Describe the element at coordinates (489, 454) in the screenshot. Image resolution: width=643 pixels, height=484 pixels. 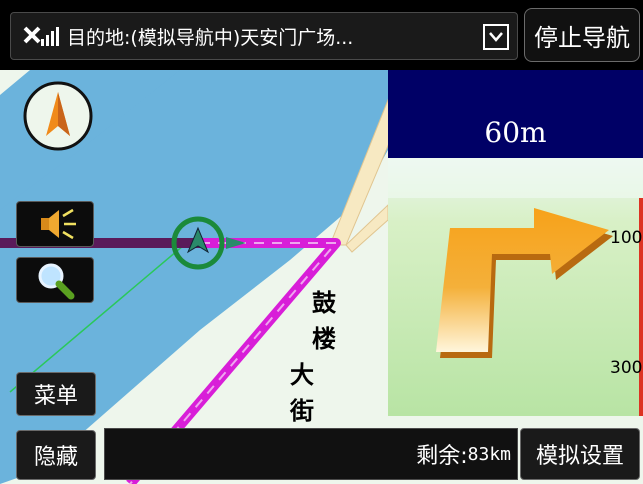
I see `remaining-value: 83km` at that location.